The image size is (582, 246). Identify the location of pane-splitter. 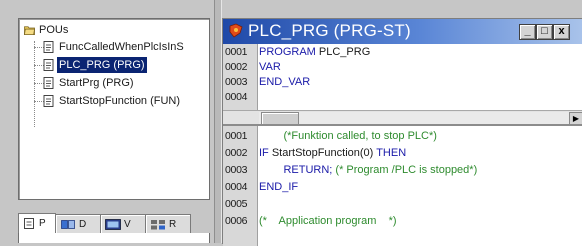
(218, 121).